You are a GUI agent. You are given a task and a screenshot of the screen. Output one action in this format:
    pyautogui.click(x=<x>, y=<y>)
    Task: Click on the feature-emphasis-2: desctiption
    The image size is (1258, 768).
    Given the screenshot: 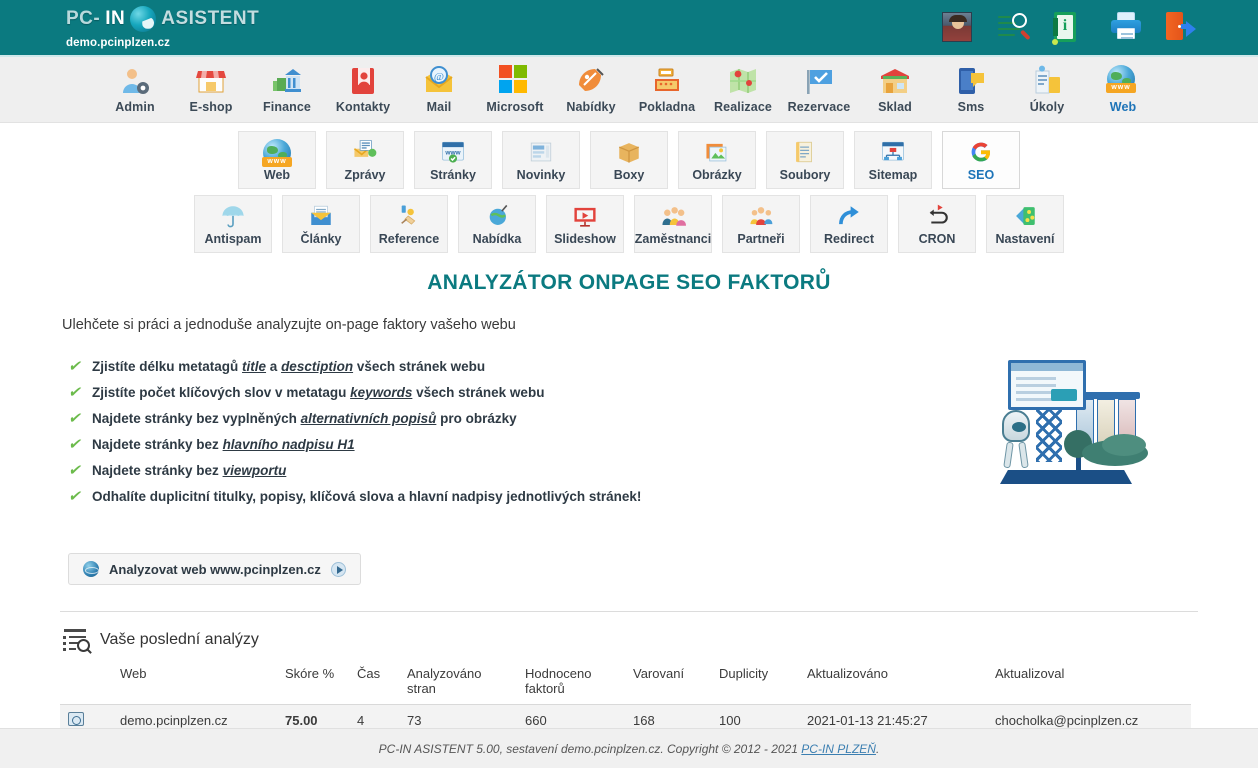 What is the action you would take?
    pyautogui.click(x=317, y=366)
    